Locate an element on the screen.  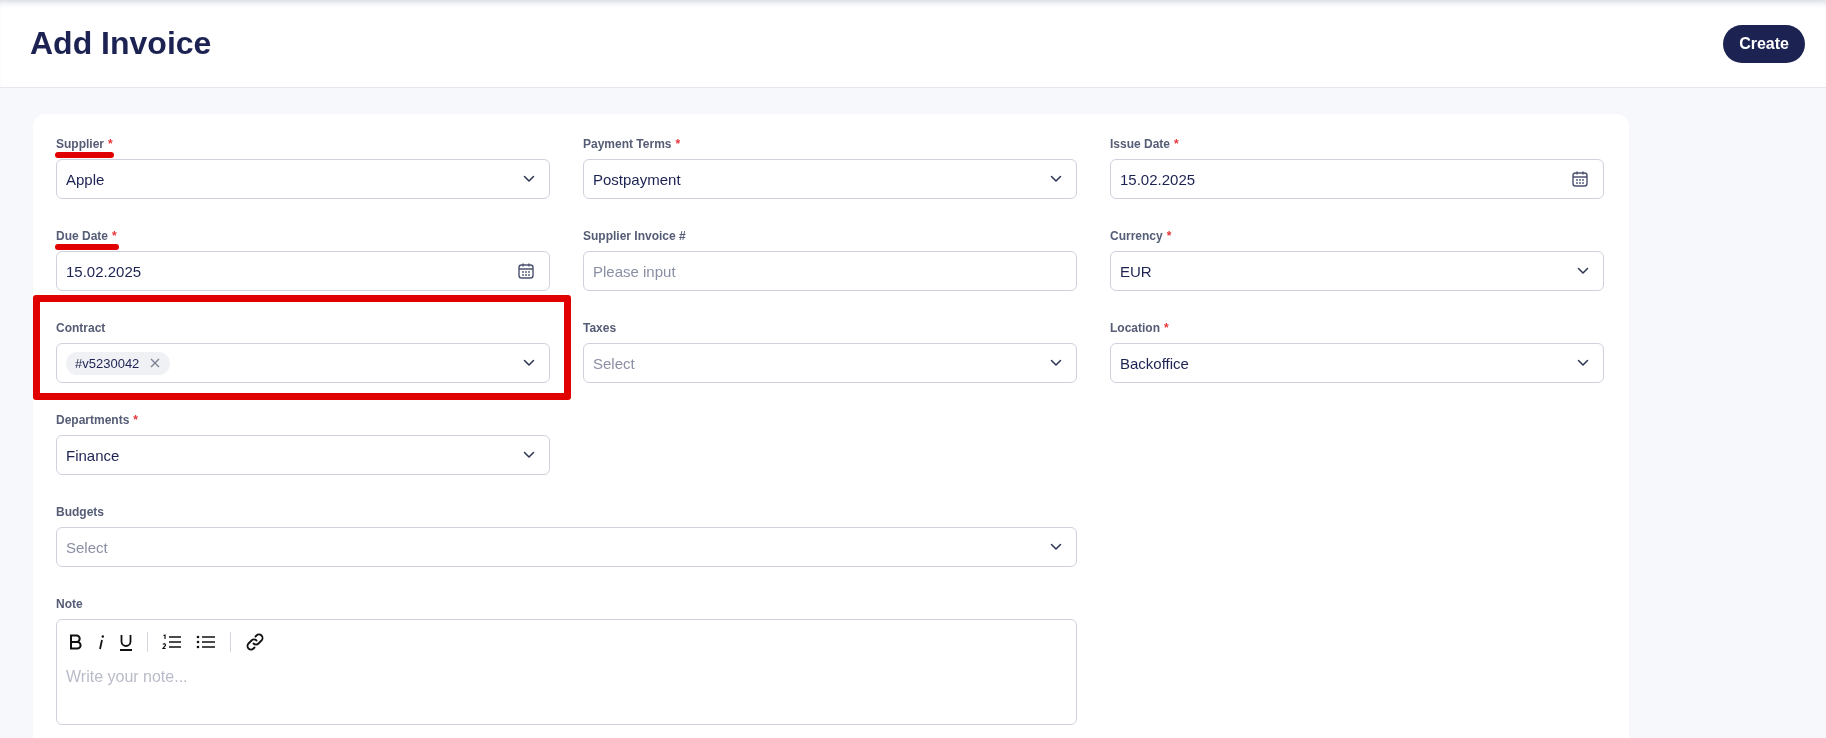
field-label: Note is located at coordinates (69, 604).